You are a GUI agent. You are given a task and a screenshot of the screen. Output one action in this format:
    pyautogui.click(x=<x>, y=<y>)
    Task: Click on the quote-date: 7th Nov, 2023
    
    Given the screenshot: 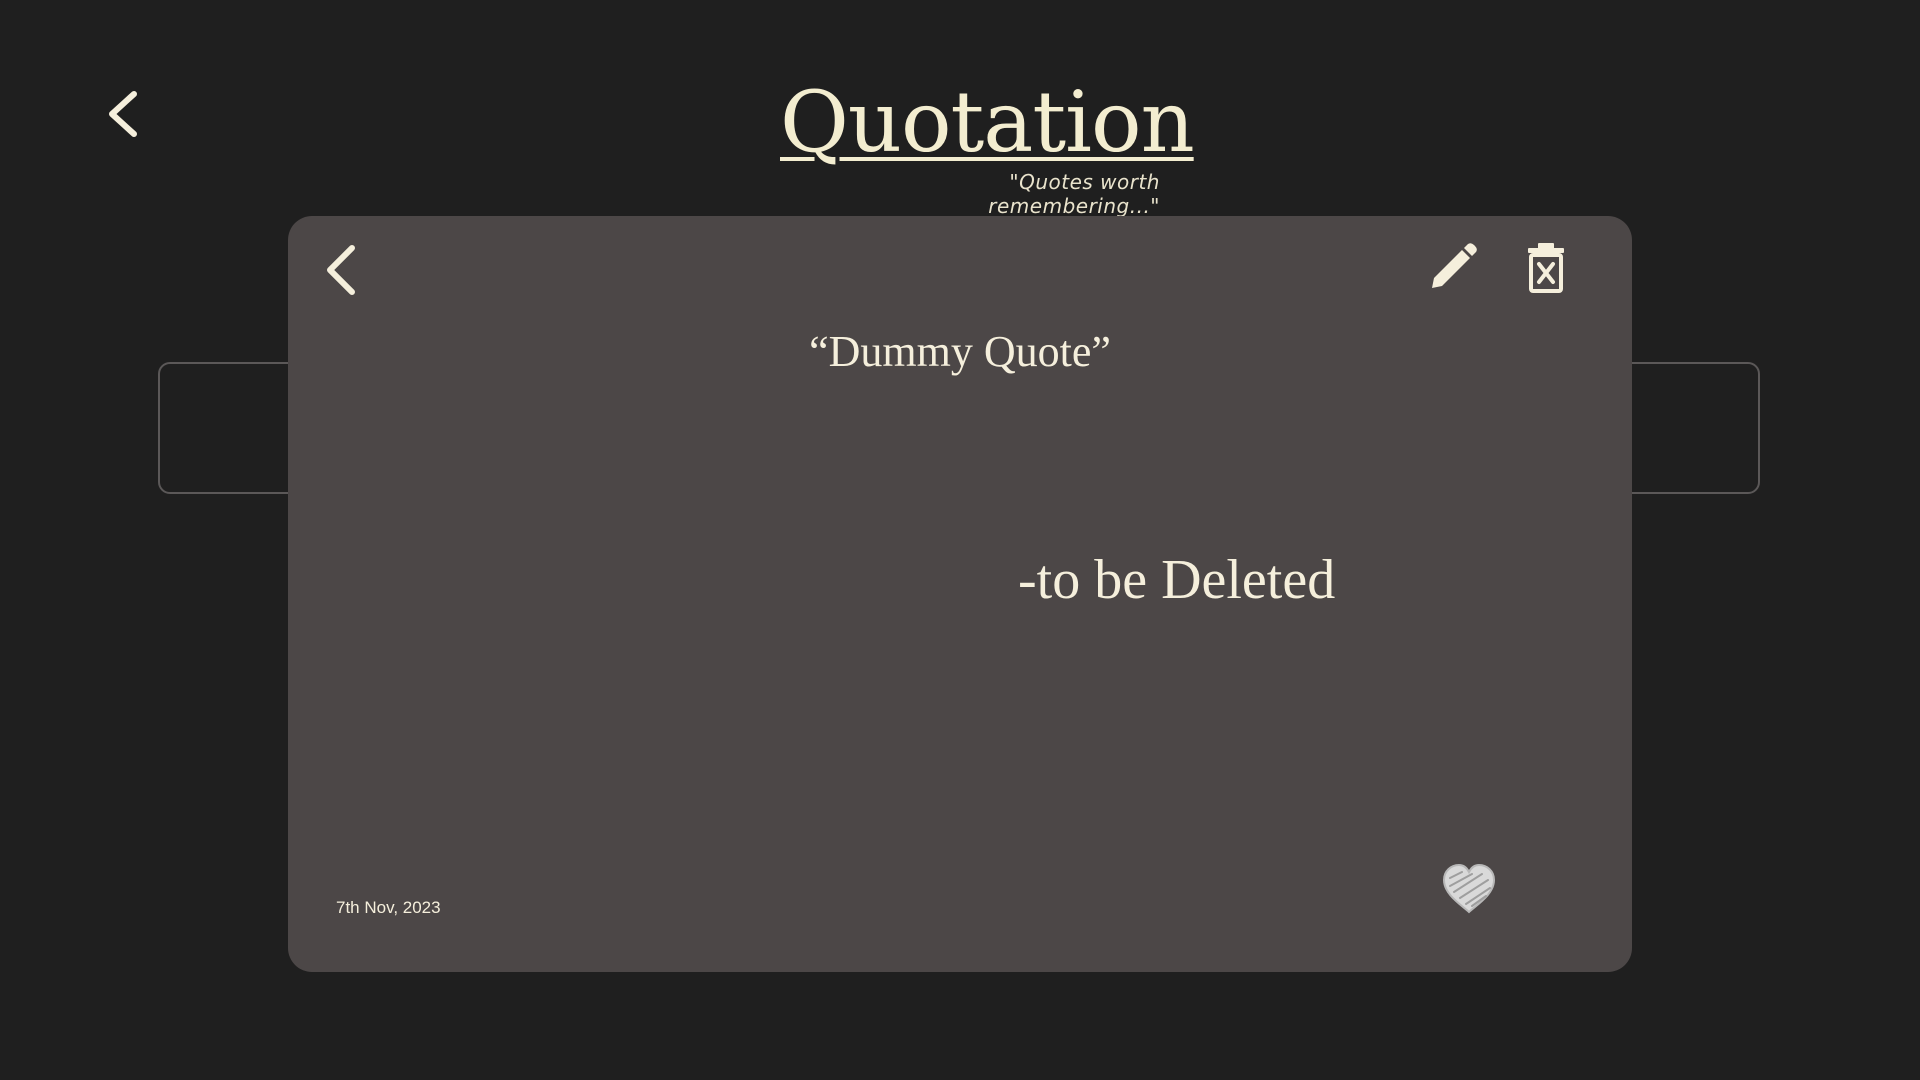 What is the action you would take?
    pyautogui.click(x=388, y=907)
    